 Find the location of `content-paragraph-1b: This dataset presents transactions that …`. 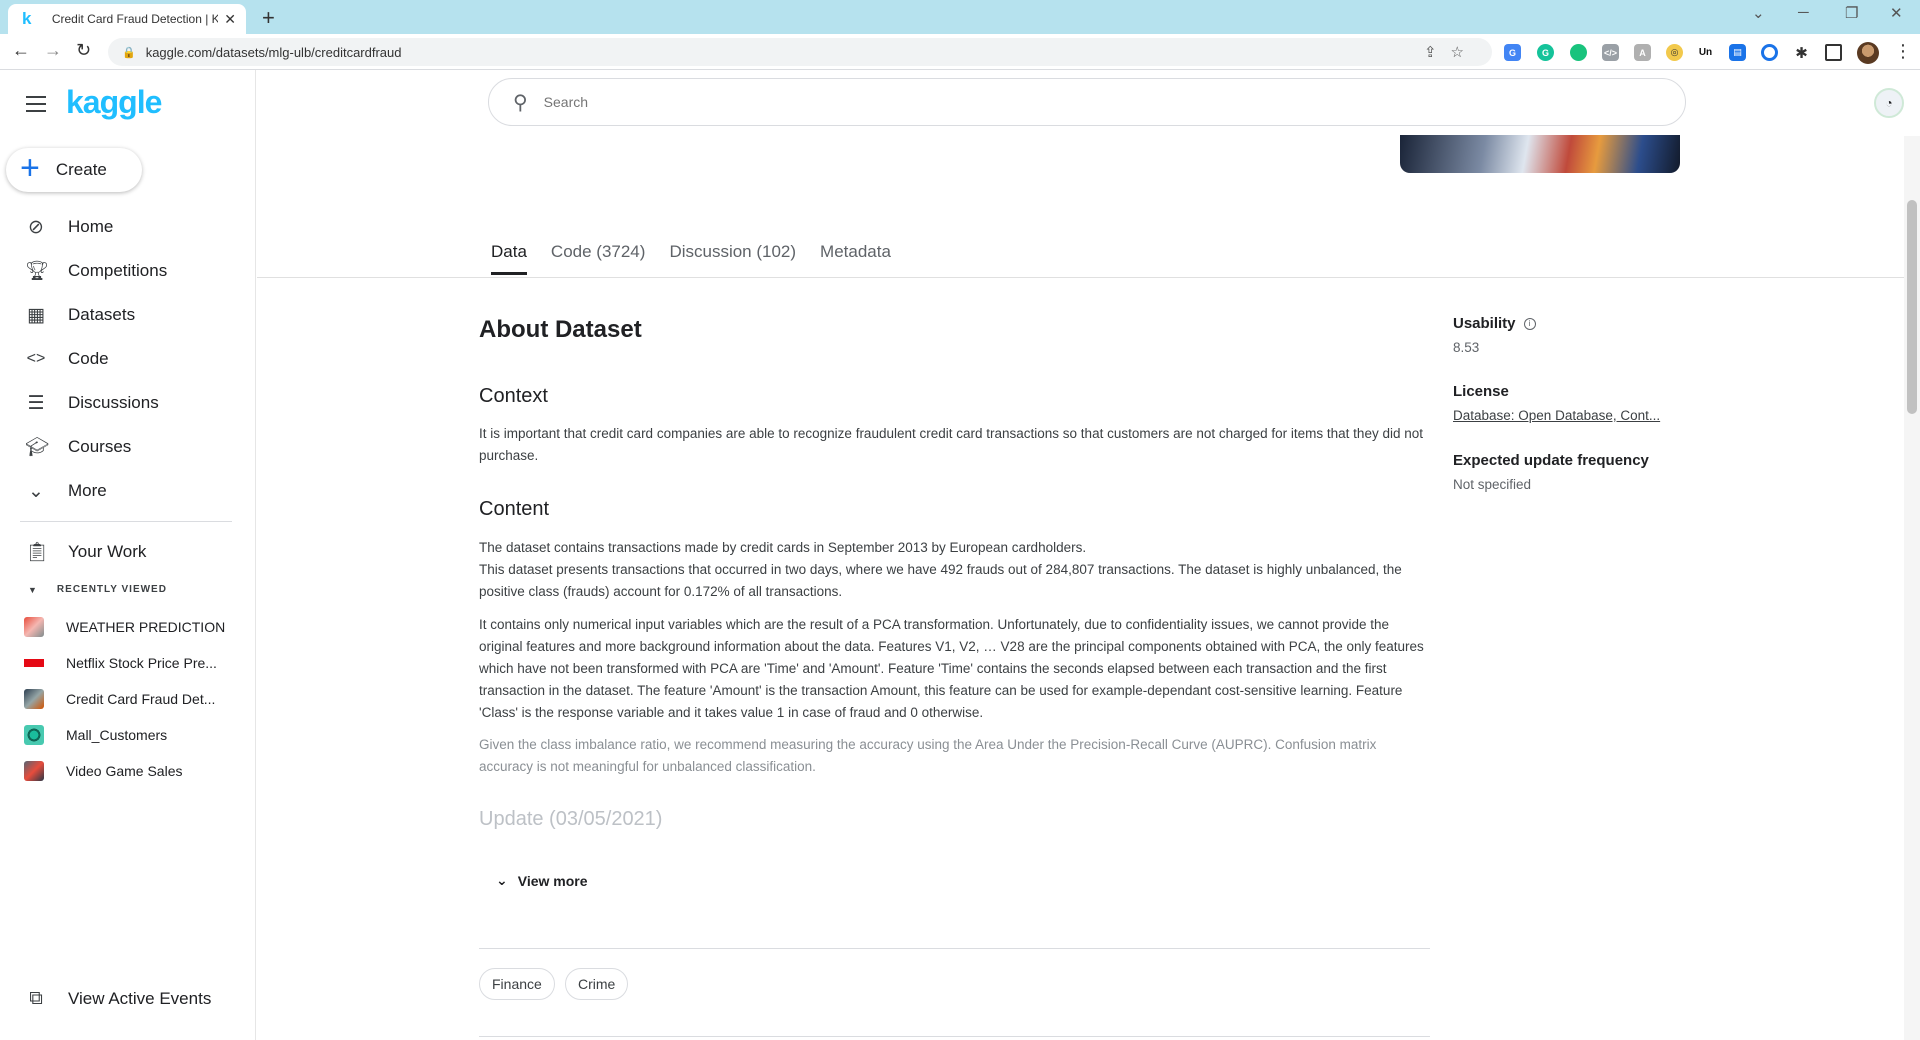

content-paragraph-1b: This dataset presents transactions that … is located at coordinates (940, 580).